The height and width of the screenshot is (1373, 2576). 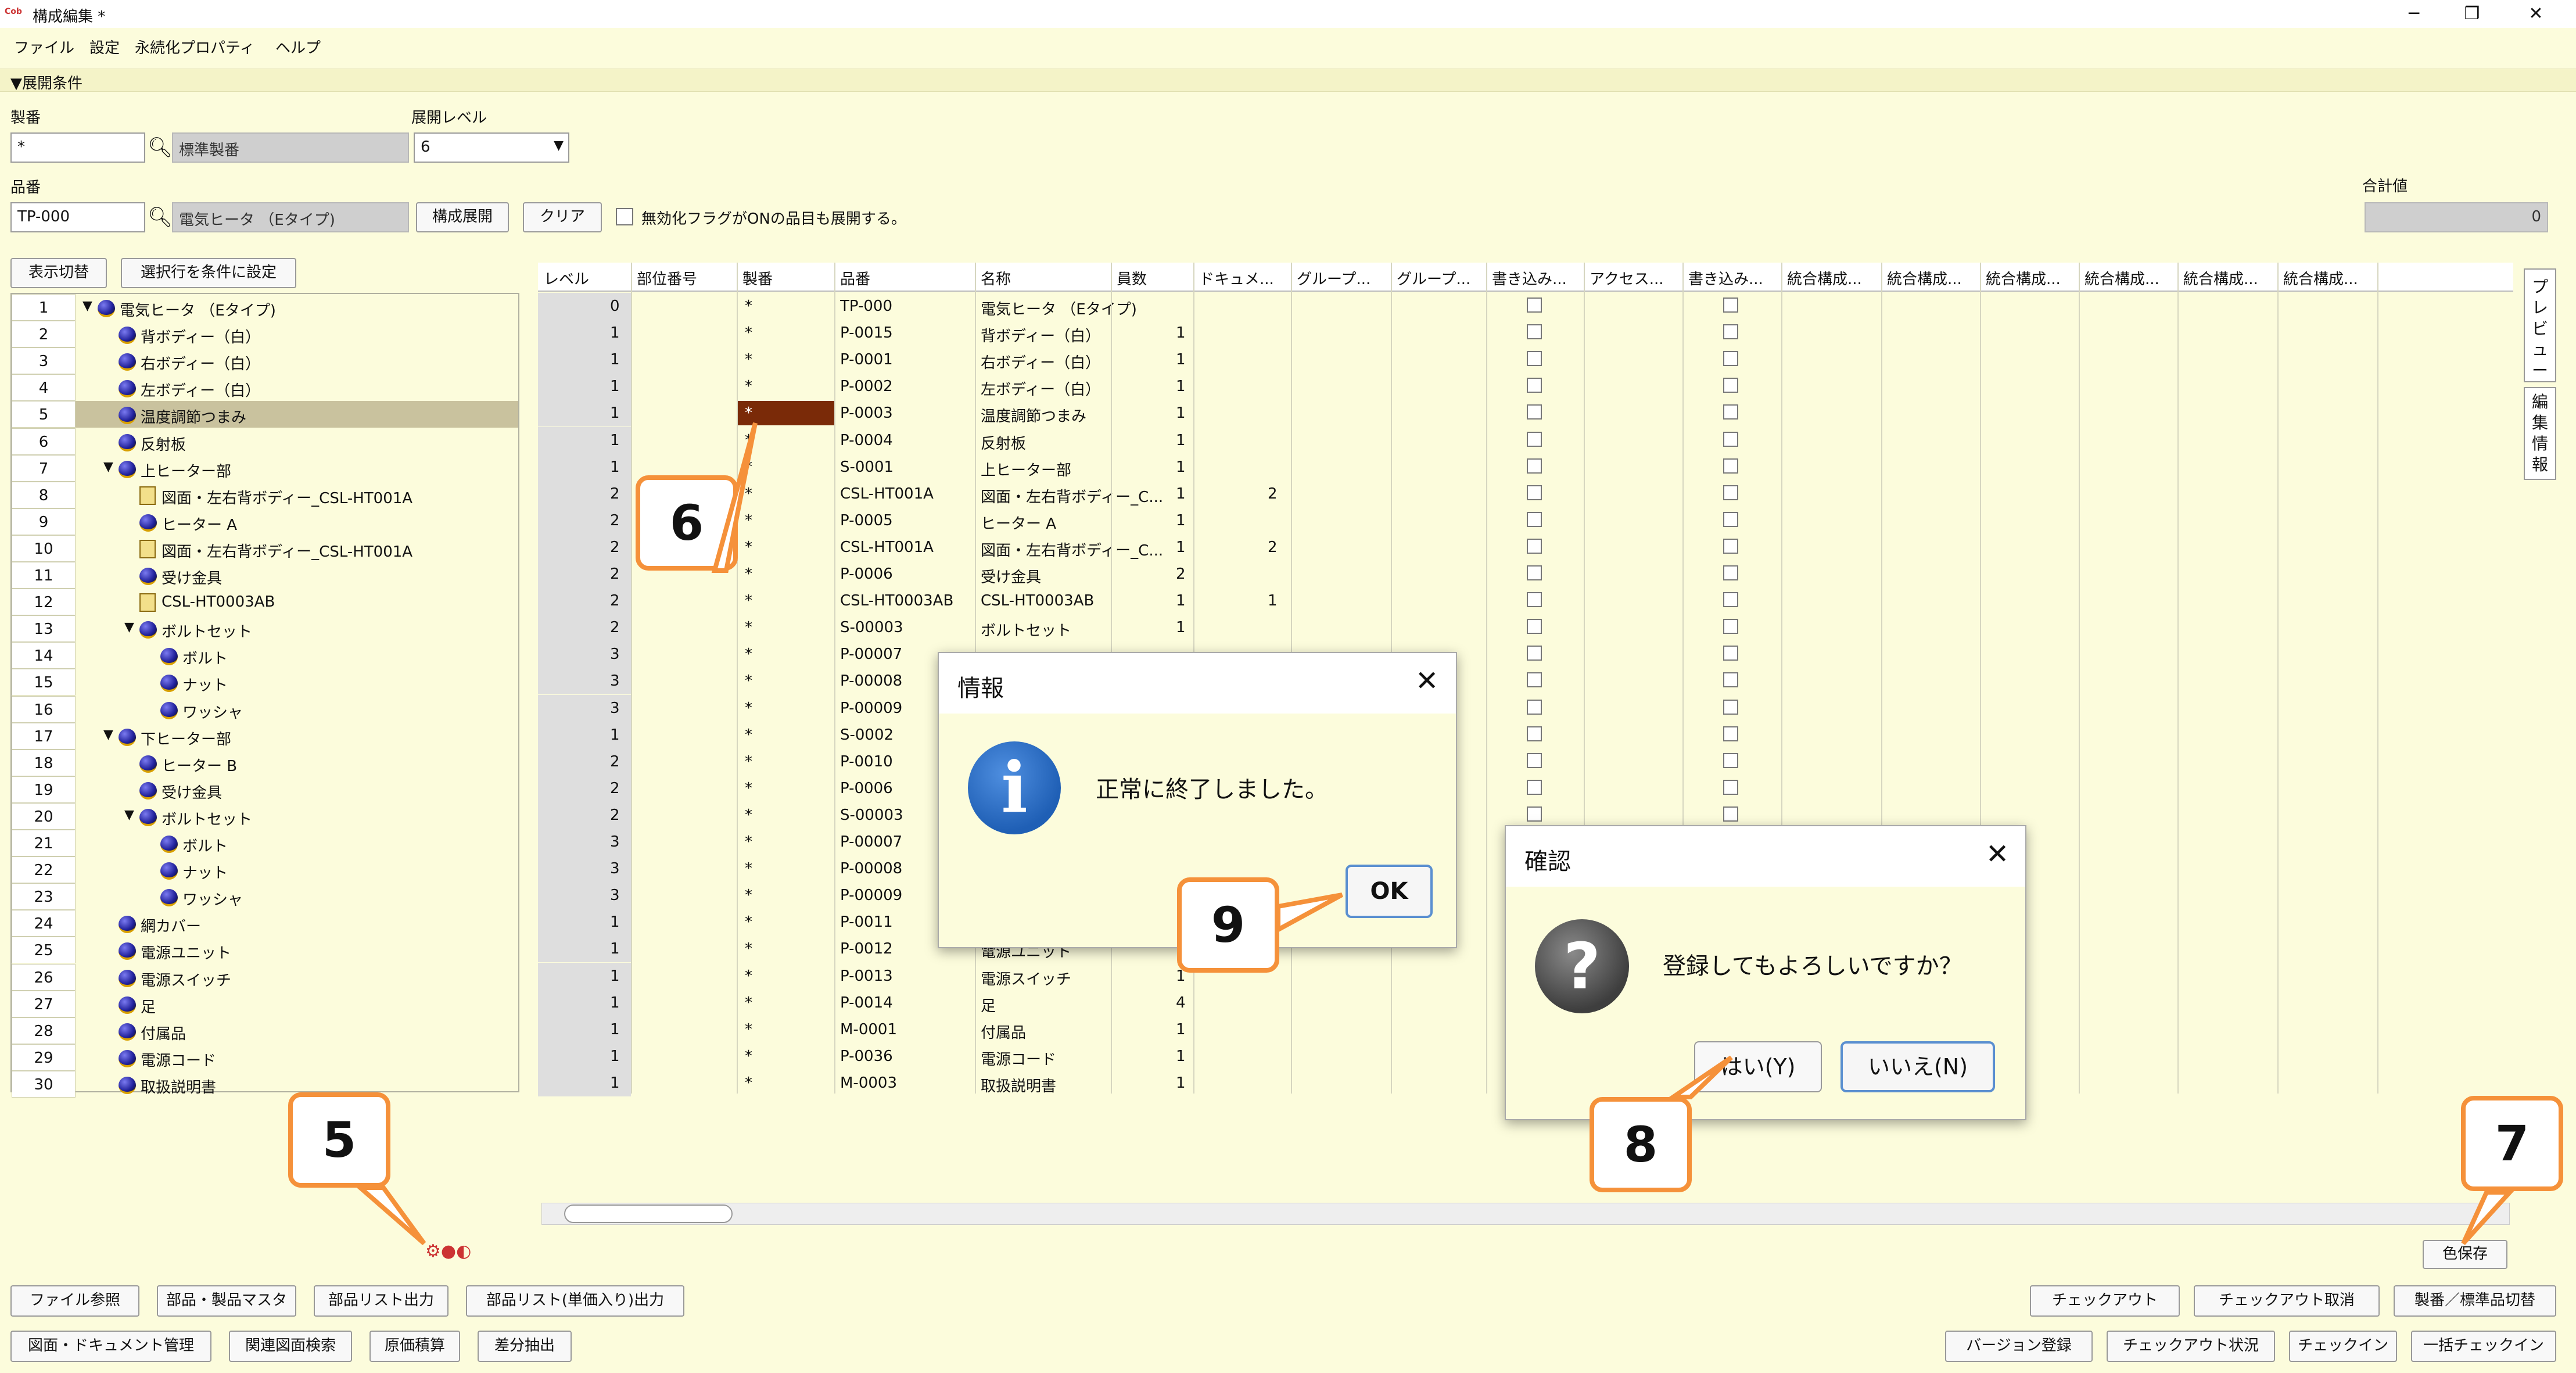 I want to click on bottom-button: 一括チェックイン, so click(x=2483, y=1346).